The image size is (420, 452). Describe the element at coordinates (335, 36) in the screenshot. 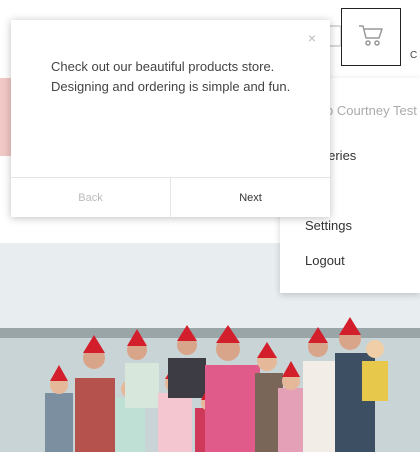

I see `phone-icon` at that location.